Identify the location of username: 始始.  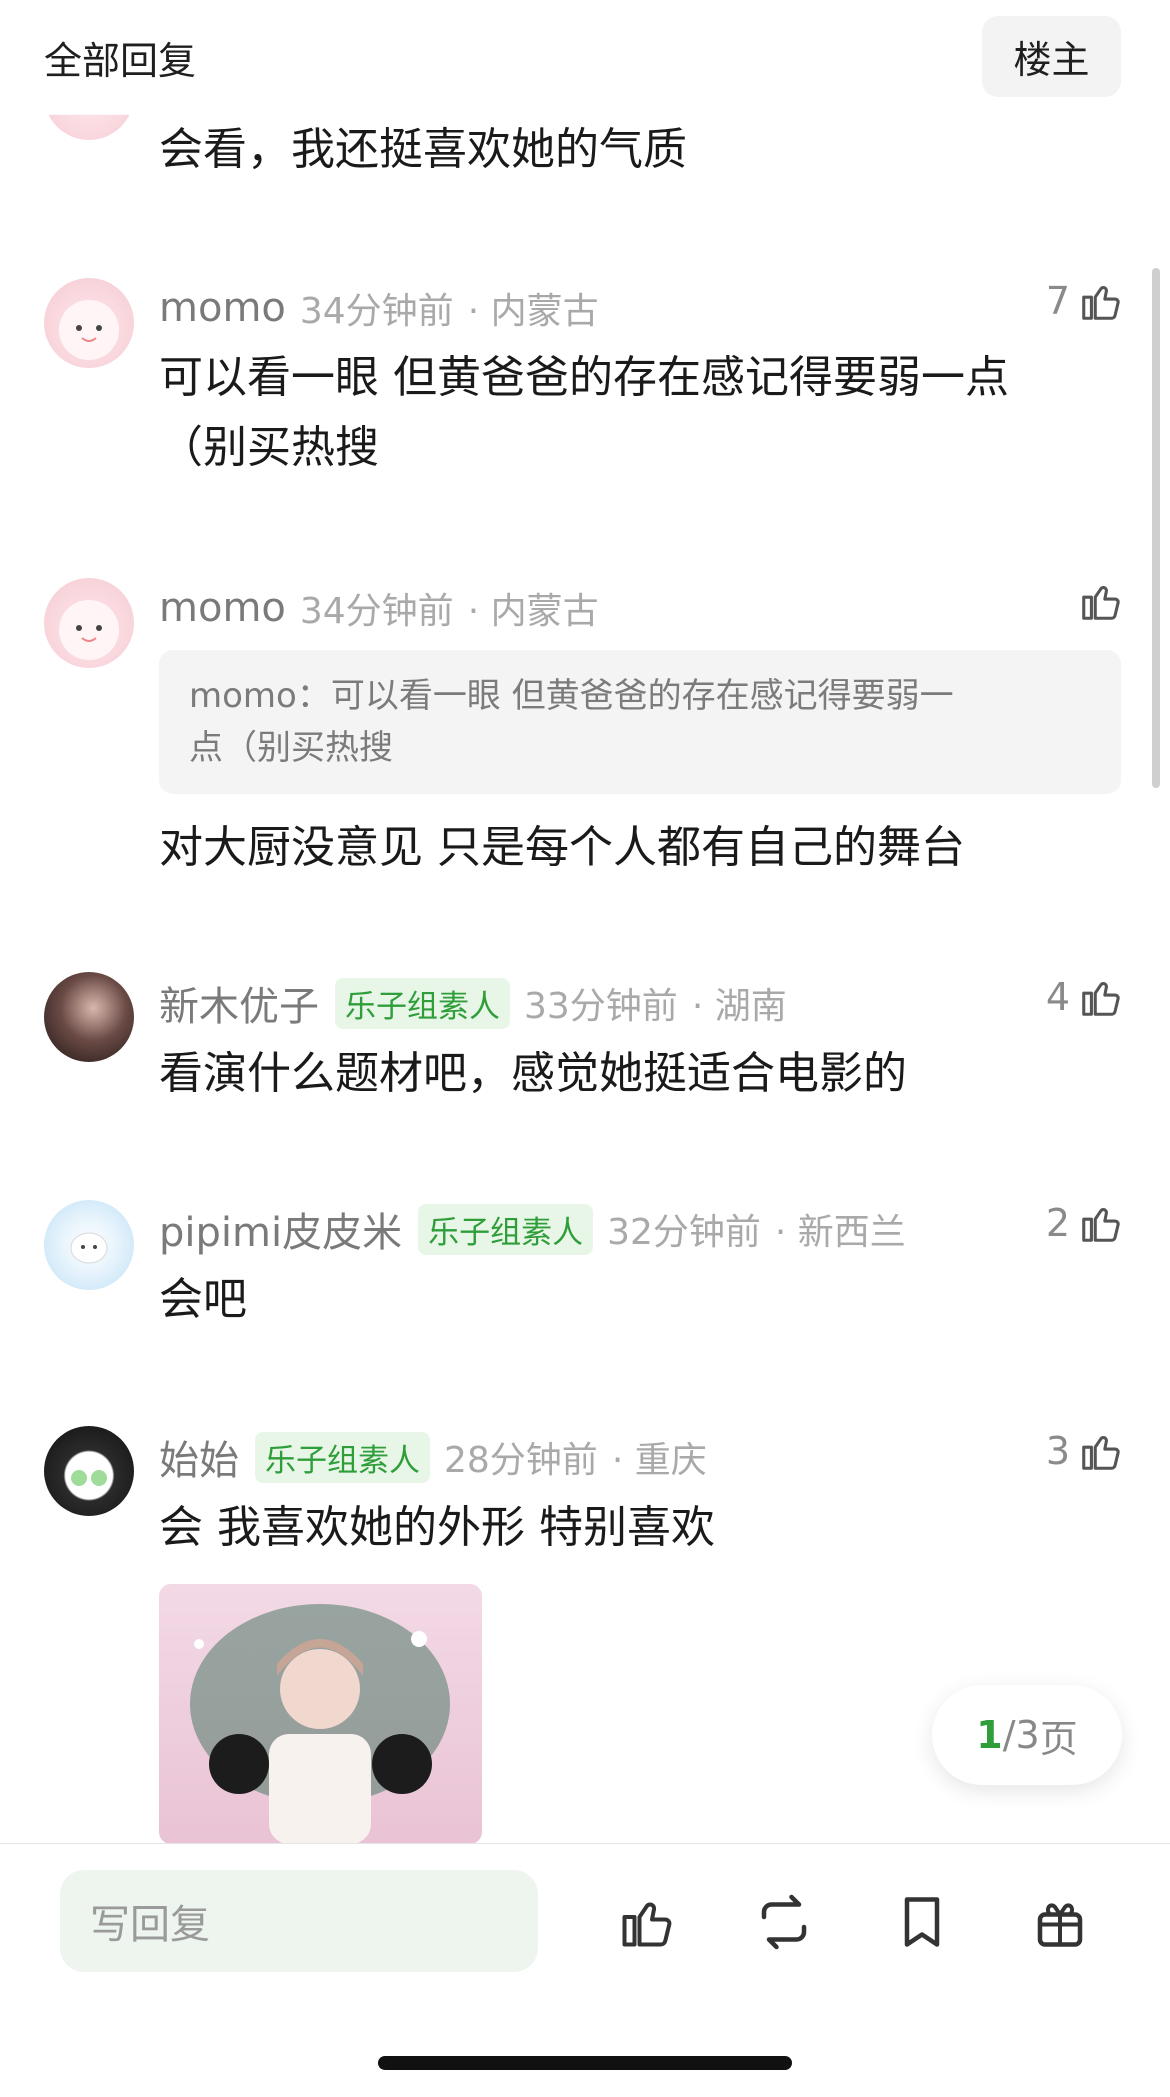
(199, 1457).